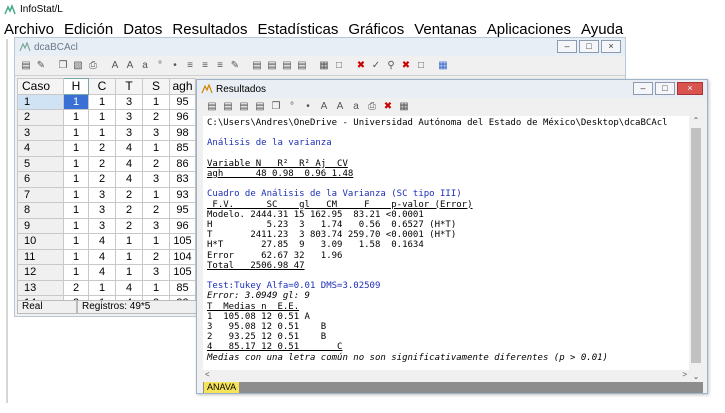 The height and width of the screenshot is (413, 725). What do you see at coordinates (209, 29) in the screenshot?
I see `menu-resultados: Resultados` at bounding box center [209, 29].